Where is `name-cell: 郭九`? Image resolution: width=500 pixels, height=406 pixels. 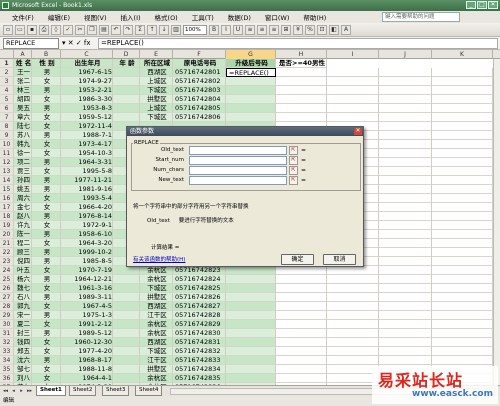
name-cell: 郭九 is located at coordinates (23, 306).